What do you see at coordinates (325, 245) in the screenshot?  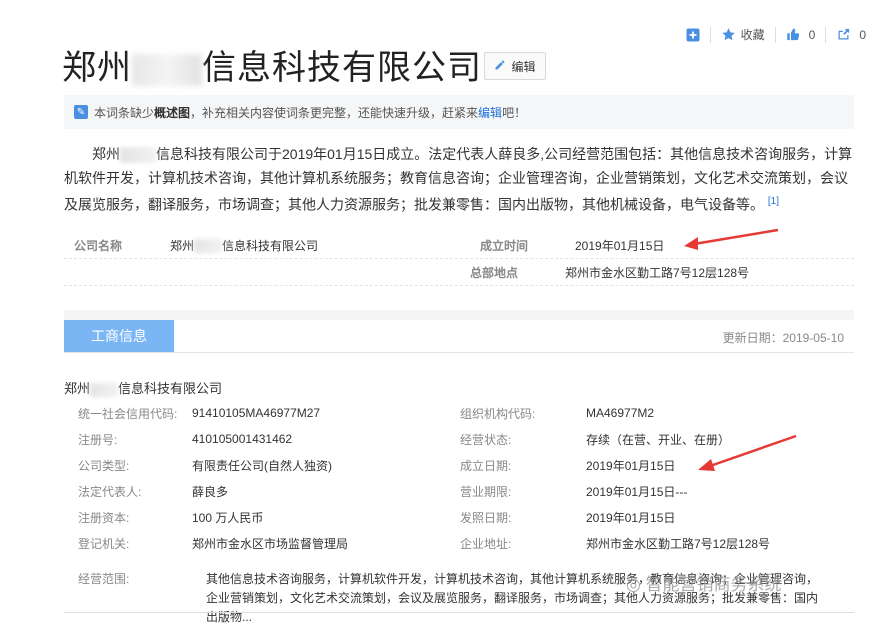 I see `company-name-value: 郑州 信息科技有限公司` at bounding box center [325, 245].